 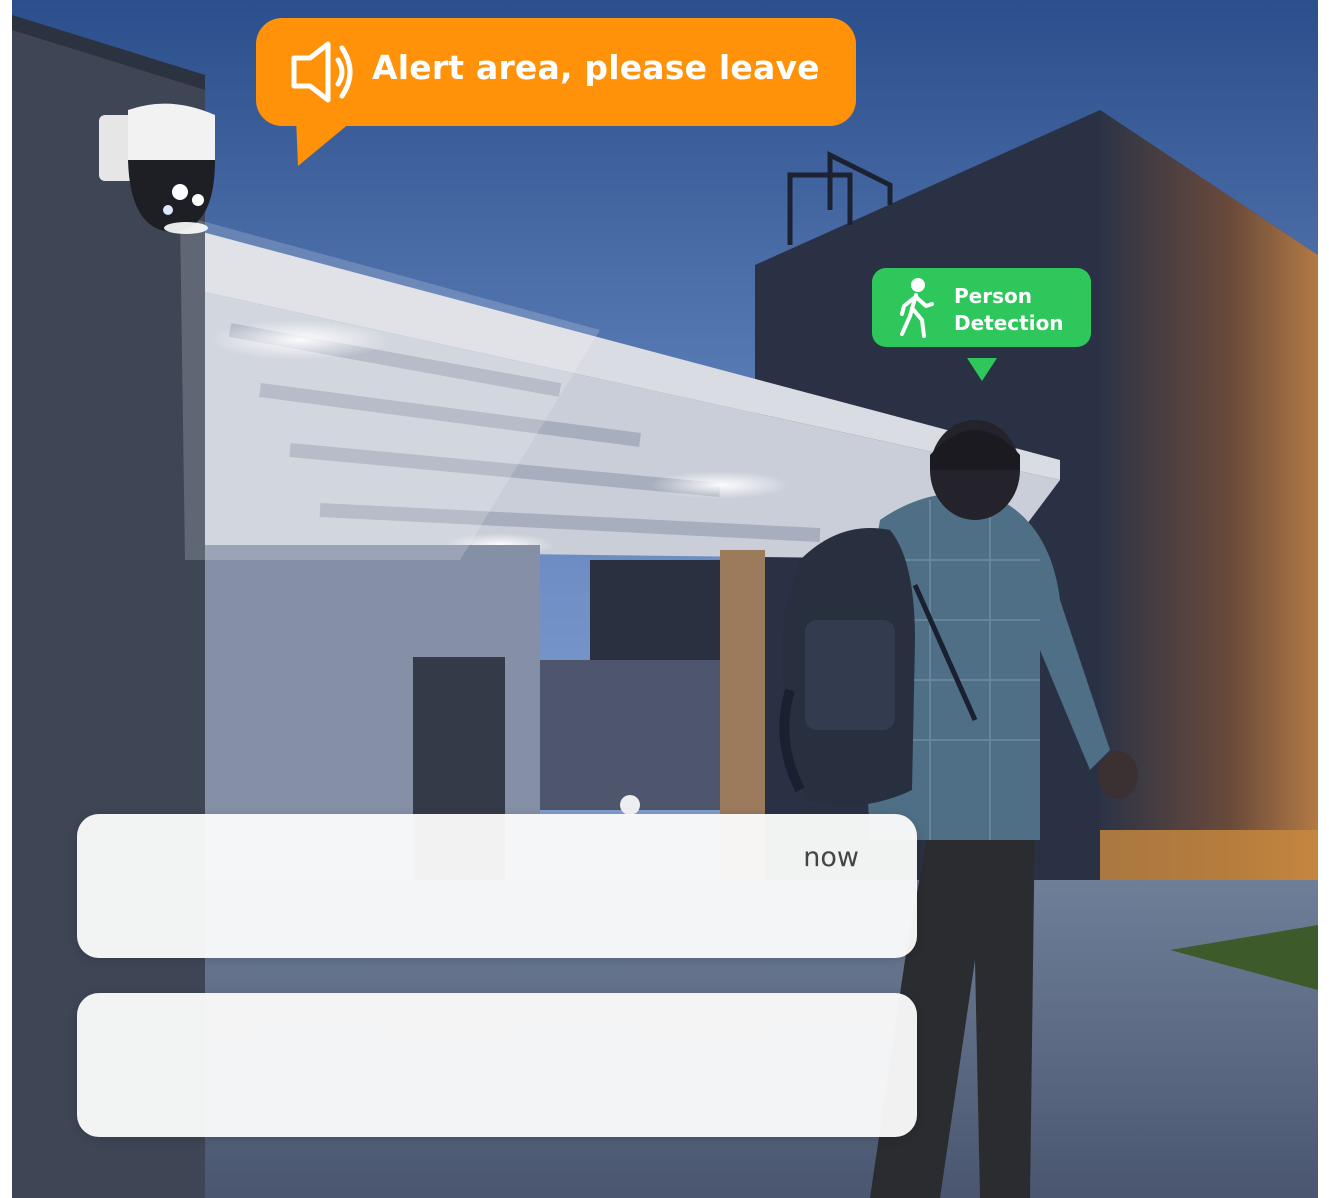 What do you see at coordinates (497, 1065) in the screenshot?
I see `notification-card` at bounding box center [497, 1065].